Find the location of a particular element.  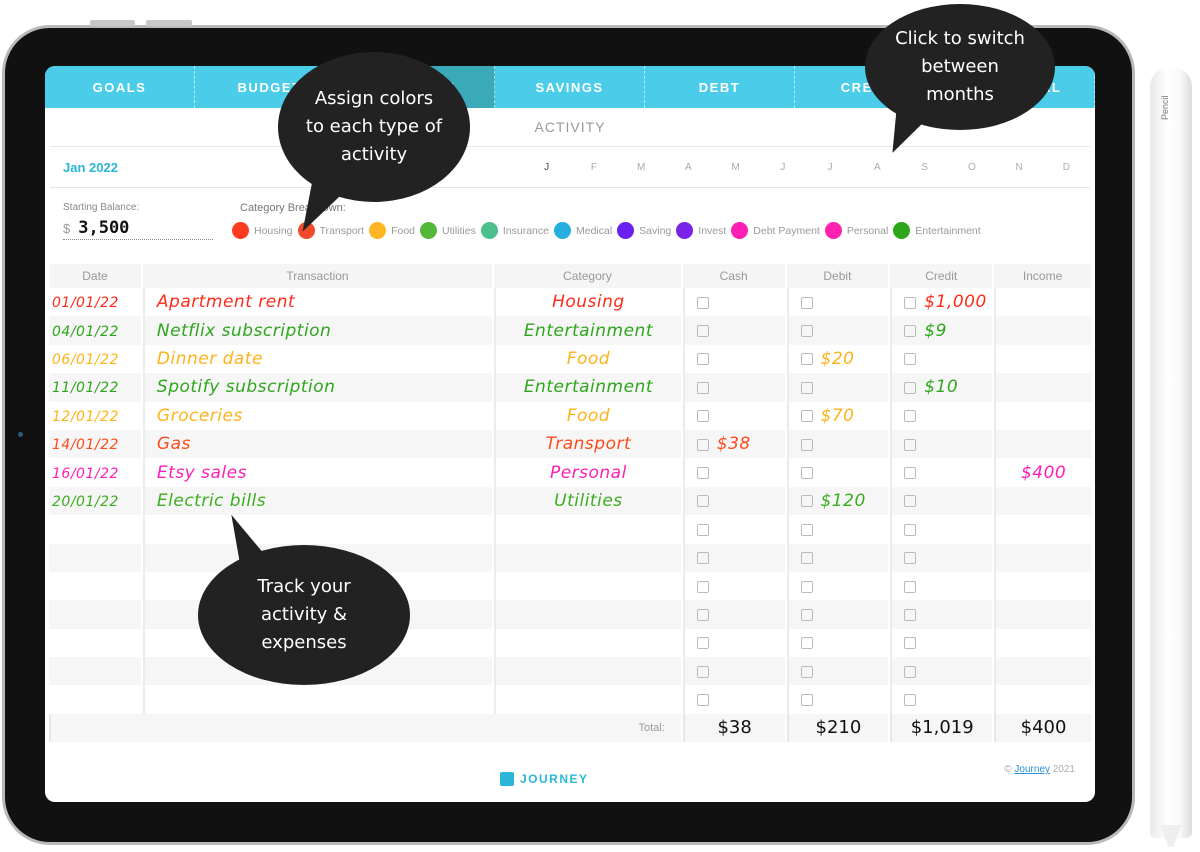

cell-date: 20/01/22 is located at coordinates (95, 501).